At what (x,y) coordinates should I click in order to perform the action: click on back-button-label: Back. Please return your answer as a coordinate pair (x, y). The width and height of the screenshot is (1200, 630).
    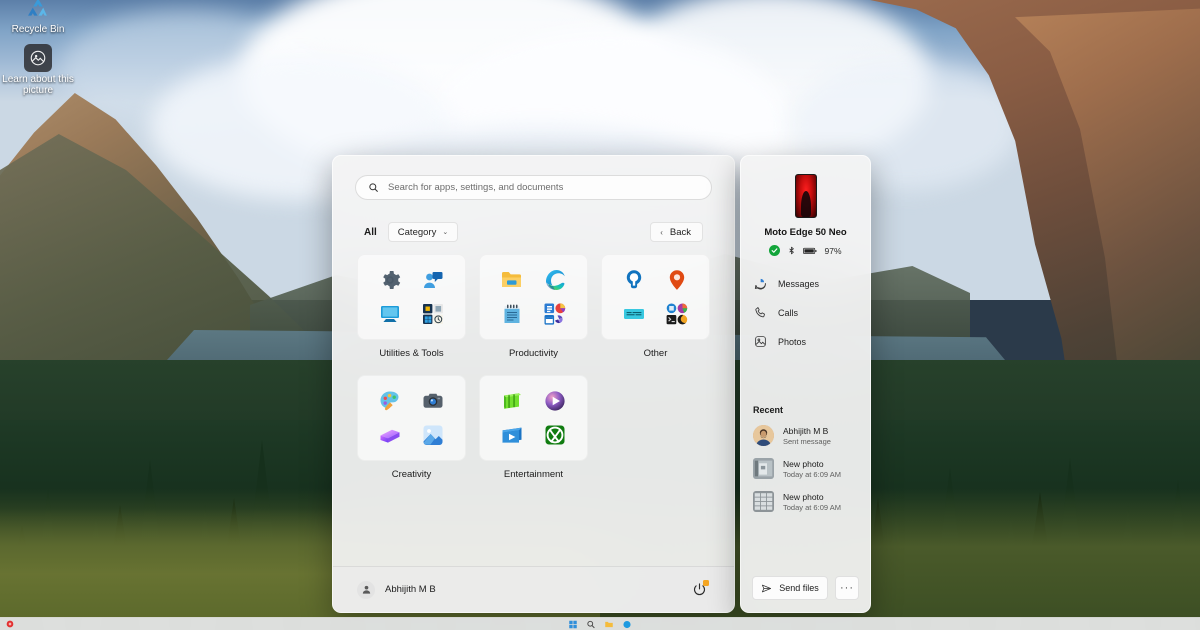
    Looking at the image, I should click on (680, 232).